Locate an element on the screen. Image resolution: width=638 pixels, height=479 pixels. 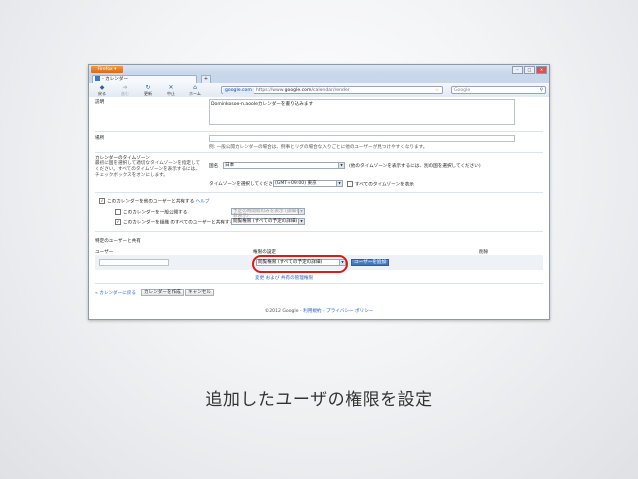
window-controls: – □ ✕ is located at coordinates (529, 70).